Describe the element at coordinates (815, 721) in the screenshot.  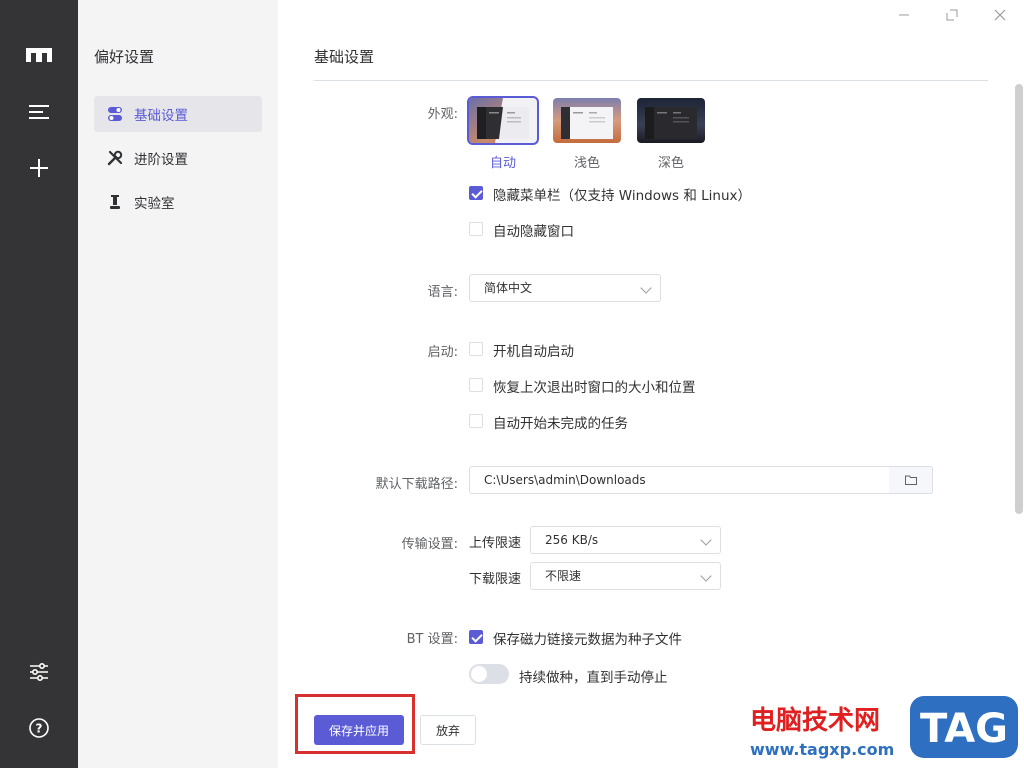
I see `watermark-text: 电脑技术网` at that location.